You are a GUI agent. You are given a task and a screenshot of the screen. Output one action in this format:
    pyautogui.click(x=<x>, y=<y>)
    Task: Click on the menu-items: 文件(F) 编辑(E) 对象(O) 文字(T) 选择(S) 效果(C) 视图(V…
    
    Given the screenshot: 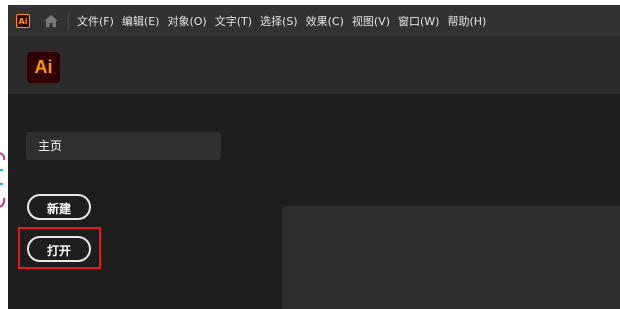 What is the action you would take?
    pyautogui.click(x=285, y=21)
    